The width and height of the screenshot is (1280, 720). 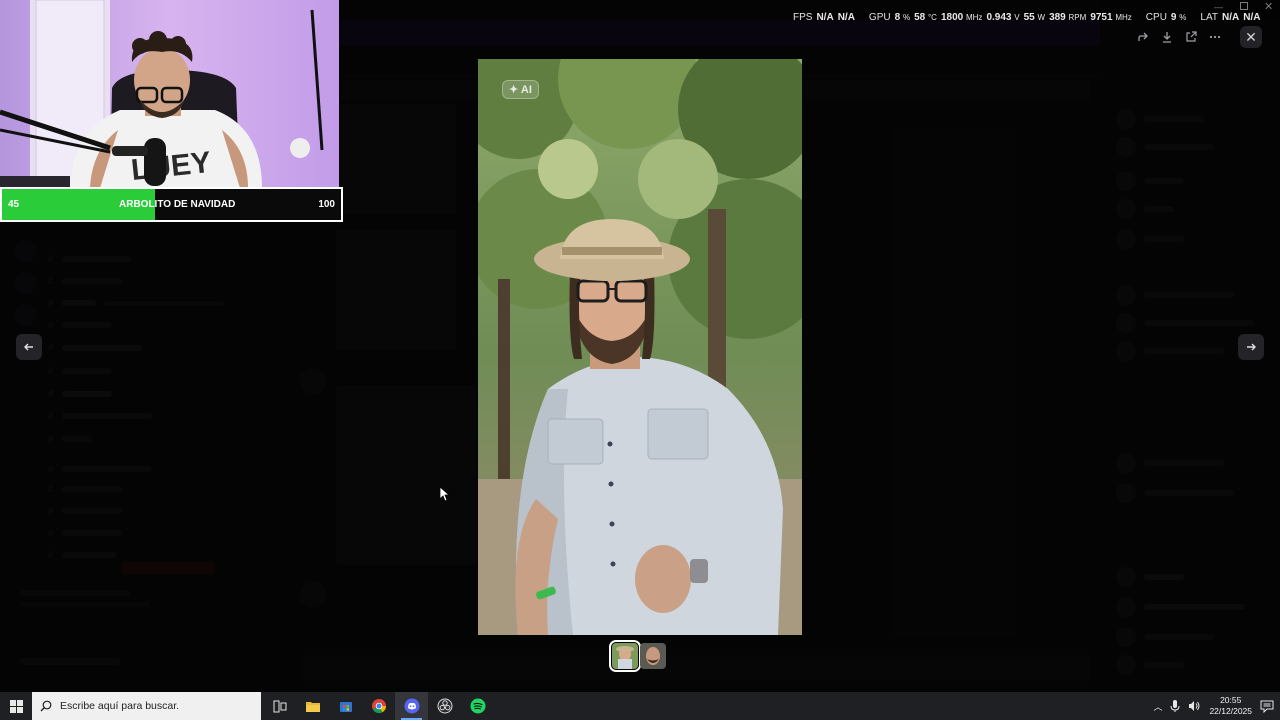 I want to click on fps-value: N/A, so click(x=825, y=17).